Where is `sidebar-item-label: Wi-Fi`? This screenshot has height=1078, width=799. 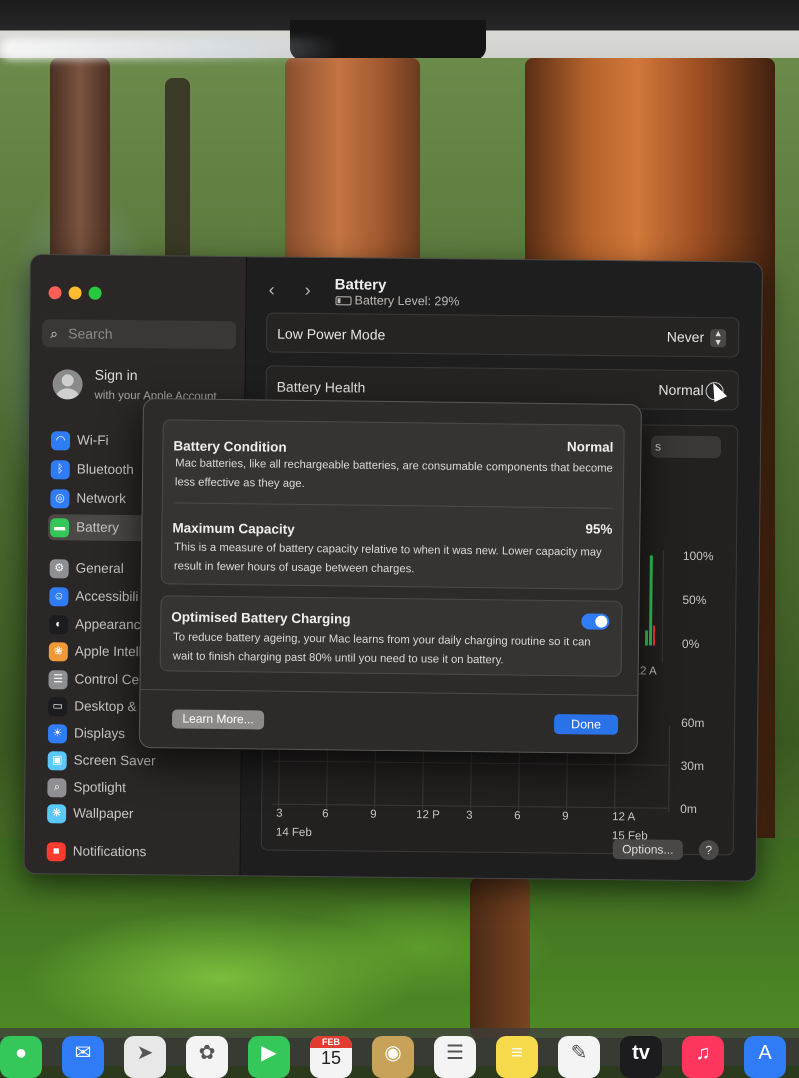 sidebar-item-label: Wi-Fi is located at coordinates (92, 440).